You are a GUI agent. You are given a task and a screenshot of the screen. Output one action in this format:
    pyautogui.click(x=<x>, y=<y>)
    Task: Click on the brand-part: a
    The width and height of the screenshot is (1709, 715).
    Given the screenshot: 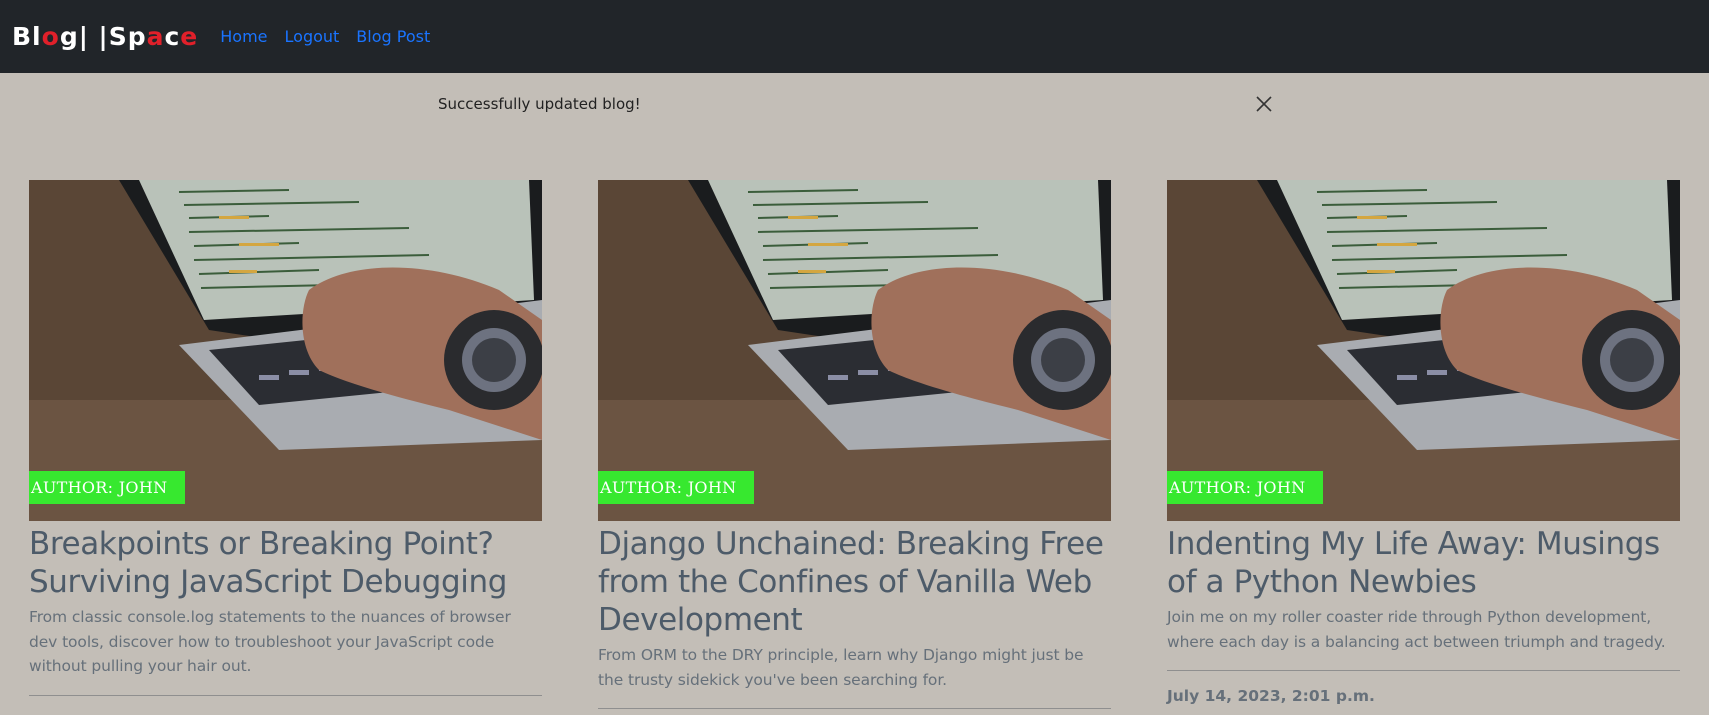 What is the action you would take?
    pyautogui.click(x=155, y=36)
    